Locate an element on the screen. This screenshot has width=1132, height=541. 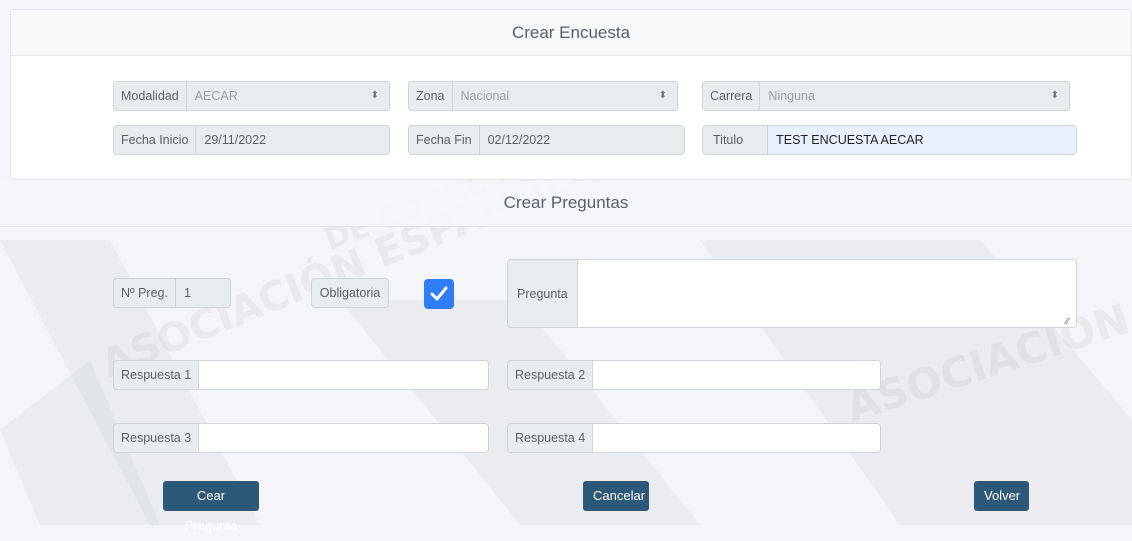
modalidad-label: Modalidad is located at coordinates (149, 96).